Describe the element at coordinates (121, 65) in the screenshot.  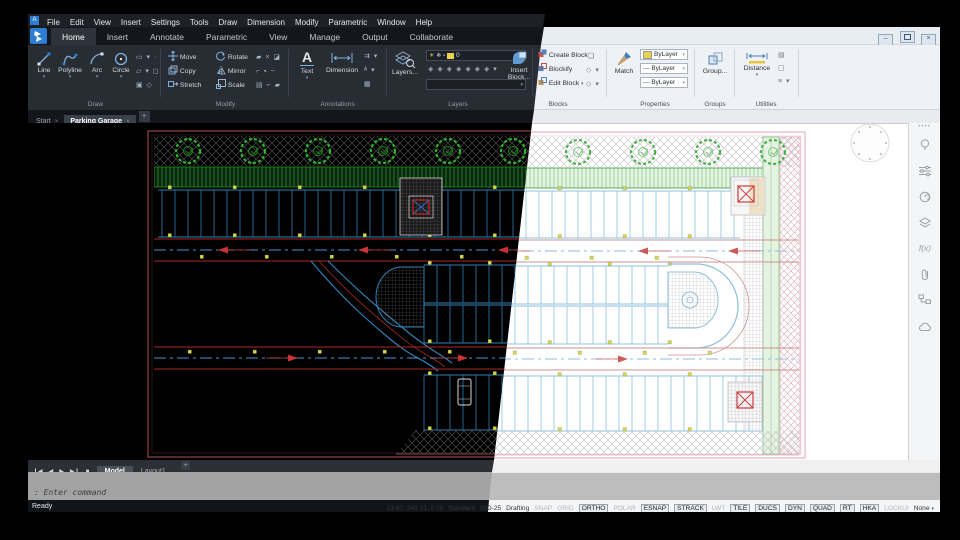
I see `circle-tool: Circle ▾` at that location.